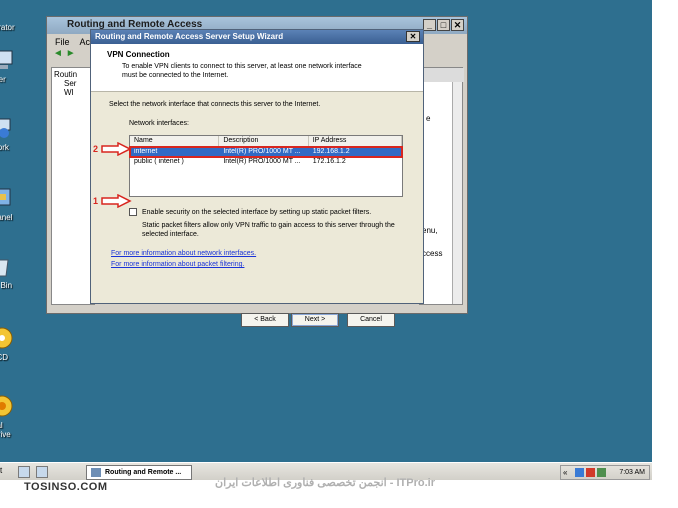  I want to click on recycle-bin-icon, so click(7, 266).